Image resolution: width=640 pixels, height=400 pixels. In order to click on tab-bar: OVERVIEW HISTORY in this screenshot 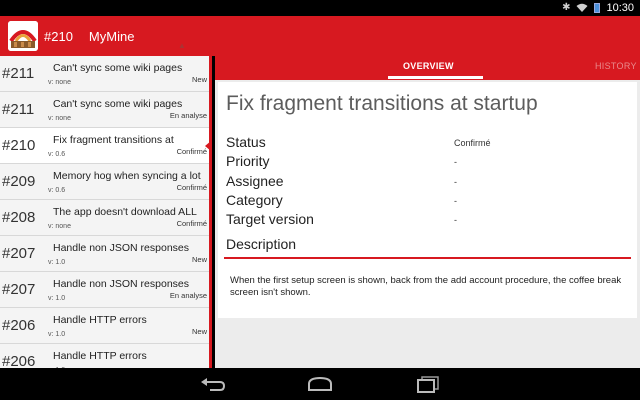, I will do `click(427, 68)`.